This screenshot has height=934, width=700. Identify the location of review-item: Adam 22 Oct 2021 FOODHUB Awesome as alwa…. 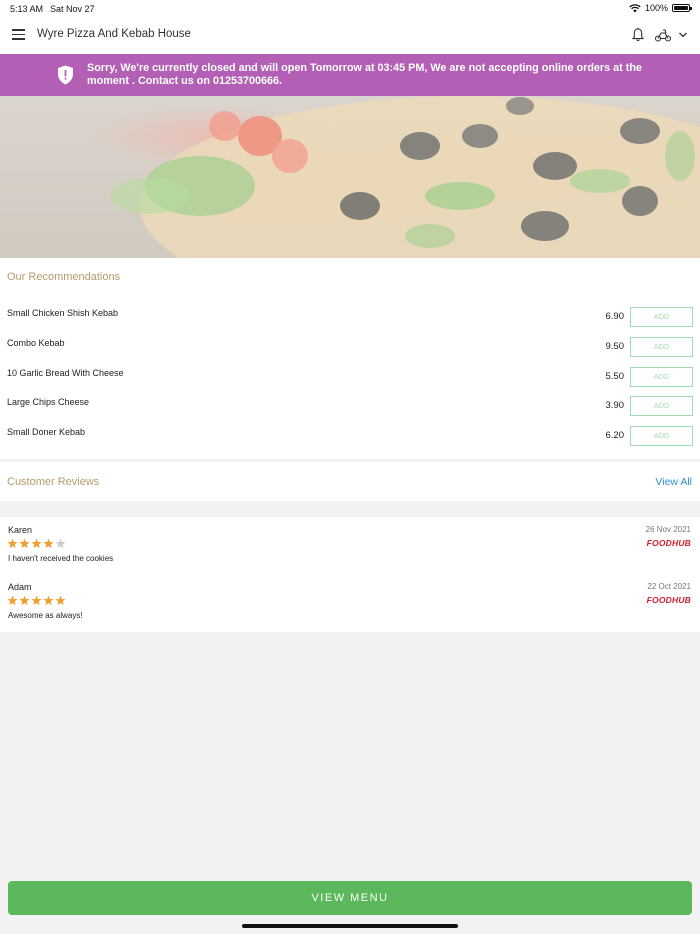
(350, 602).